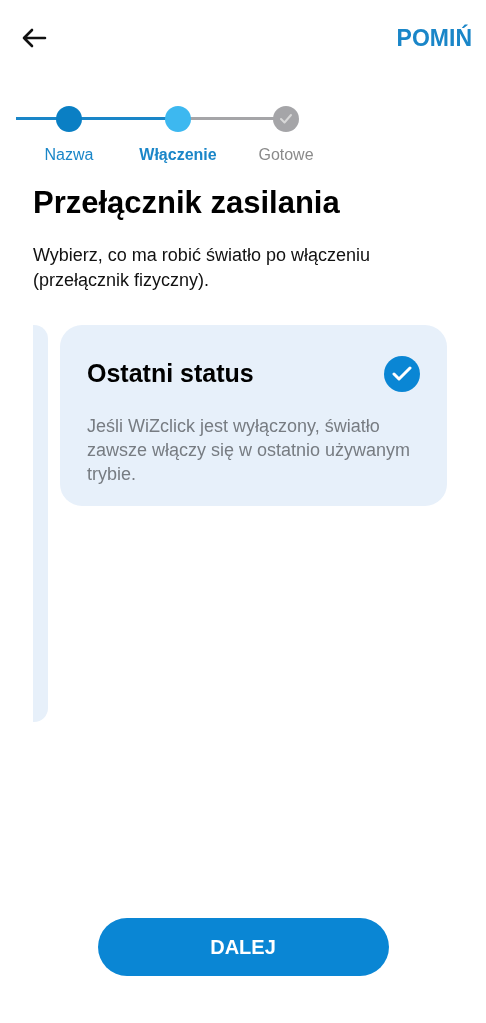  I want to click on step-label: Gotowe, so click(286, 155).